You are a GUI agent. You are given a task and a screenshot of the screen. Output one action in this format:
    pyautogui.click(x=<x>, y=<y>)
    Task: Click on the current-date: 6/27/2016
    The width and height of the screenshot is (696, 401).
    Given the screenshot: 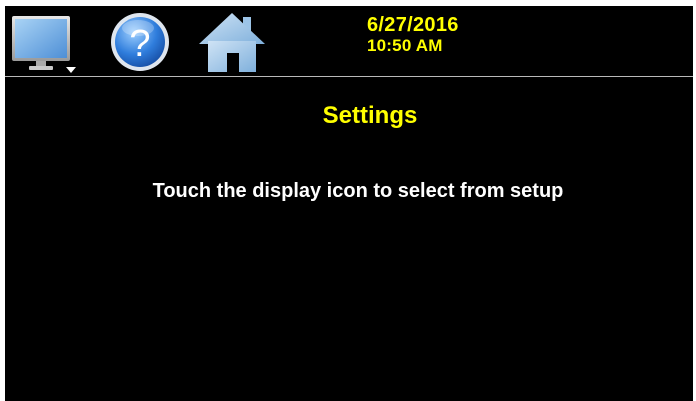 What is the action you would take?
    pyautogui.click(x=413, y=25)
    